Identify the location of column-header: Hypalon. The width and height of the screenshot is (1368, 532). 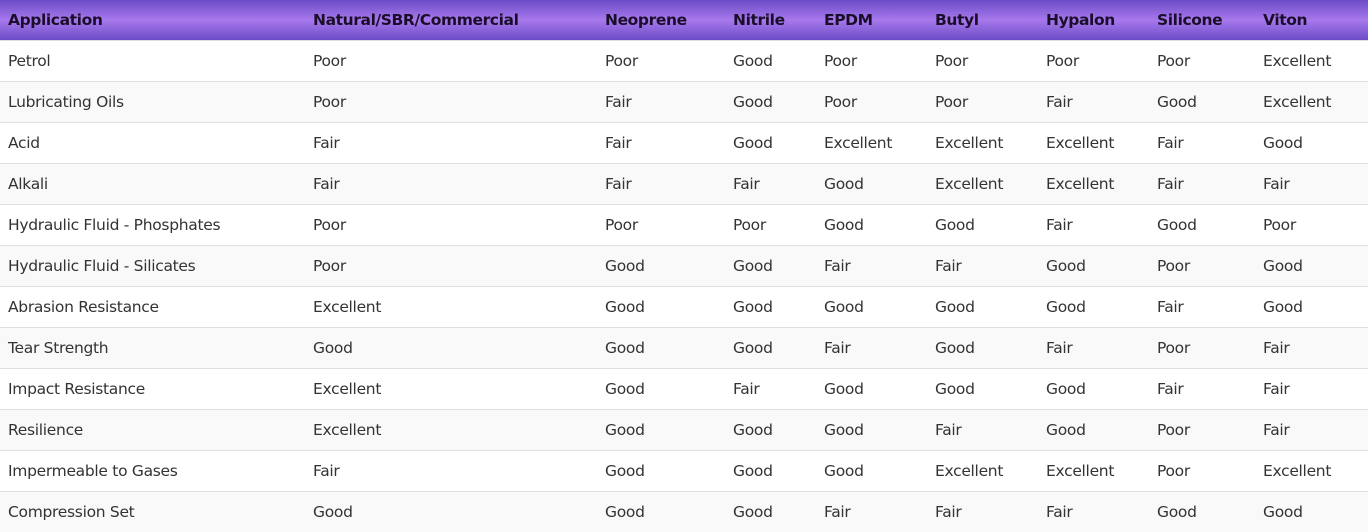
(1080, 19).